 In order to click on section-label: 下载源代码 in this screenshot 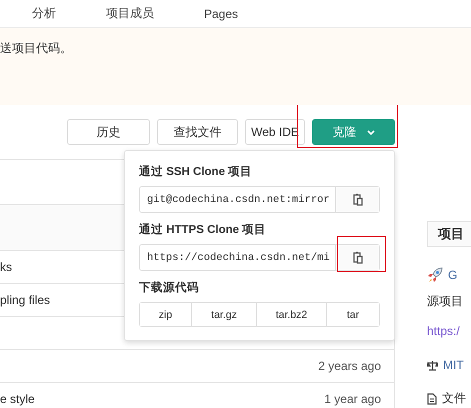, I will do `click(169, 287)`.